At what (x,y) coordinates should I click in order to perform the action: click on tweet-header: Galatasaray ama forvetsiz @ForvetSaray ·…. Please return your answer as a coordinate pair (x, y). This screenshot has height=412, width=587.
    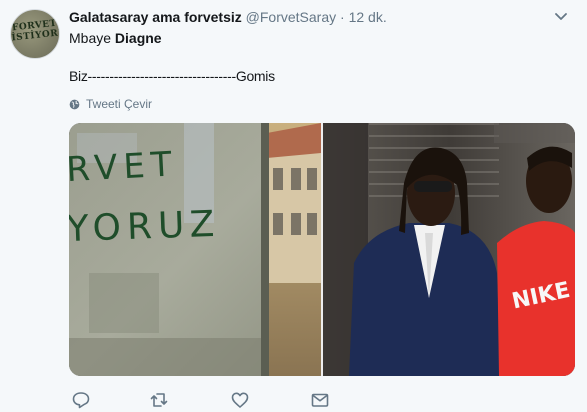
    Looking at the image, I should click on (228, 17).